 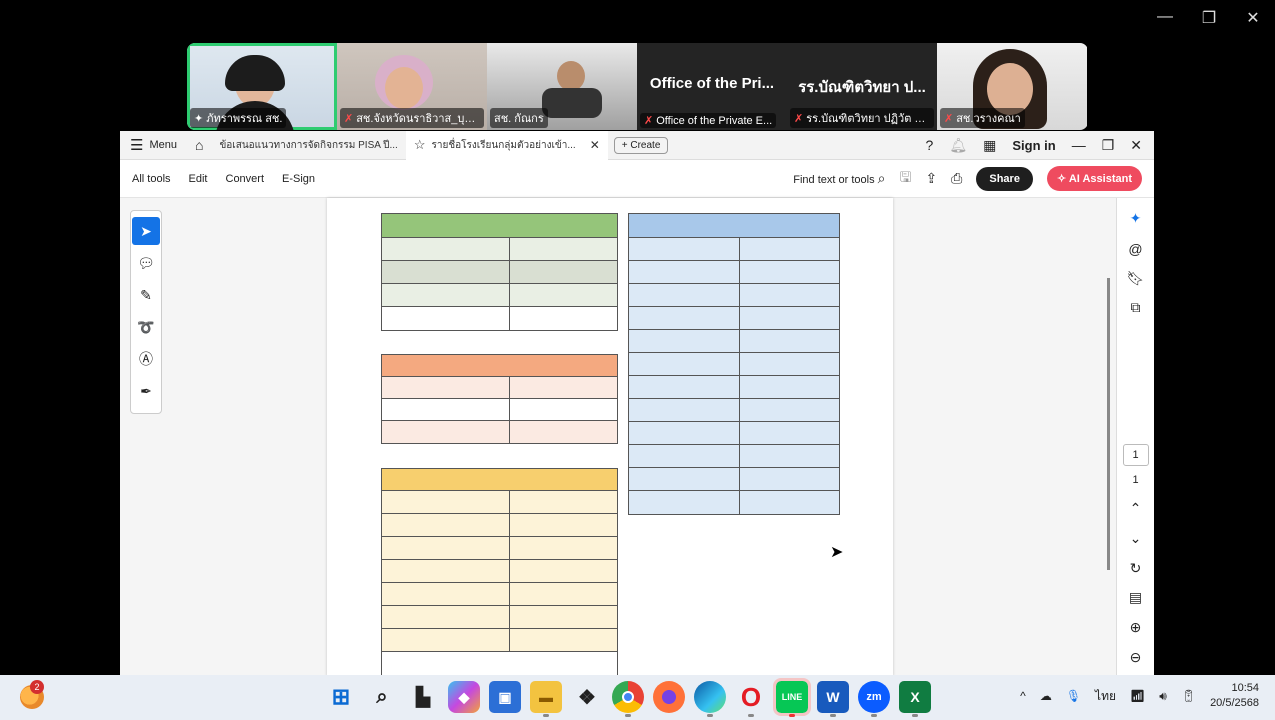 I want to click on system-tray: ^ ☁ 🎙︎ ไทย 📶︎ 🔊︎ 🔋︎ 10:54 20/5/2568, so click(x=1139, y=696).